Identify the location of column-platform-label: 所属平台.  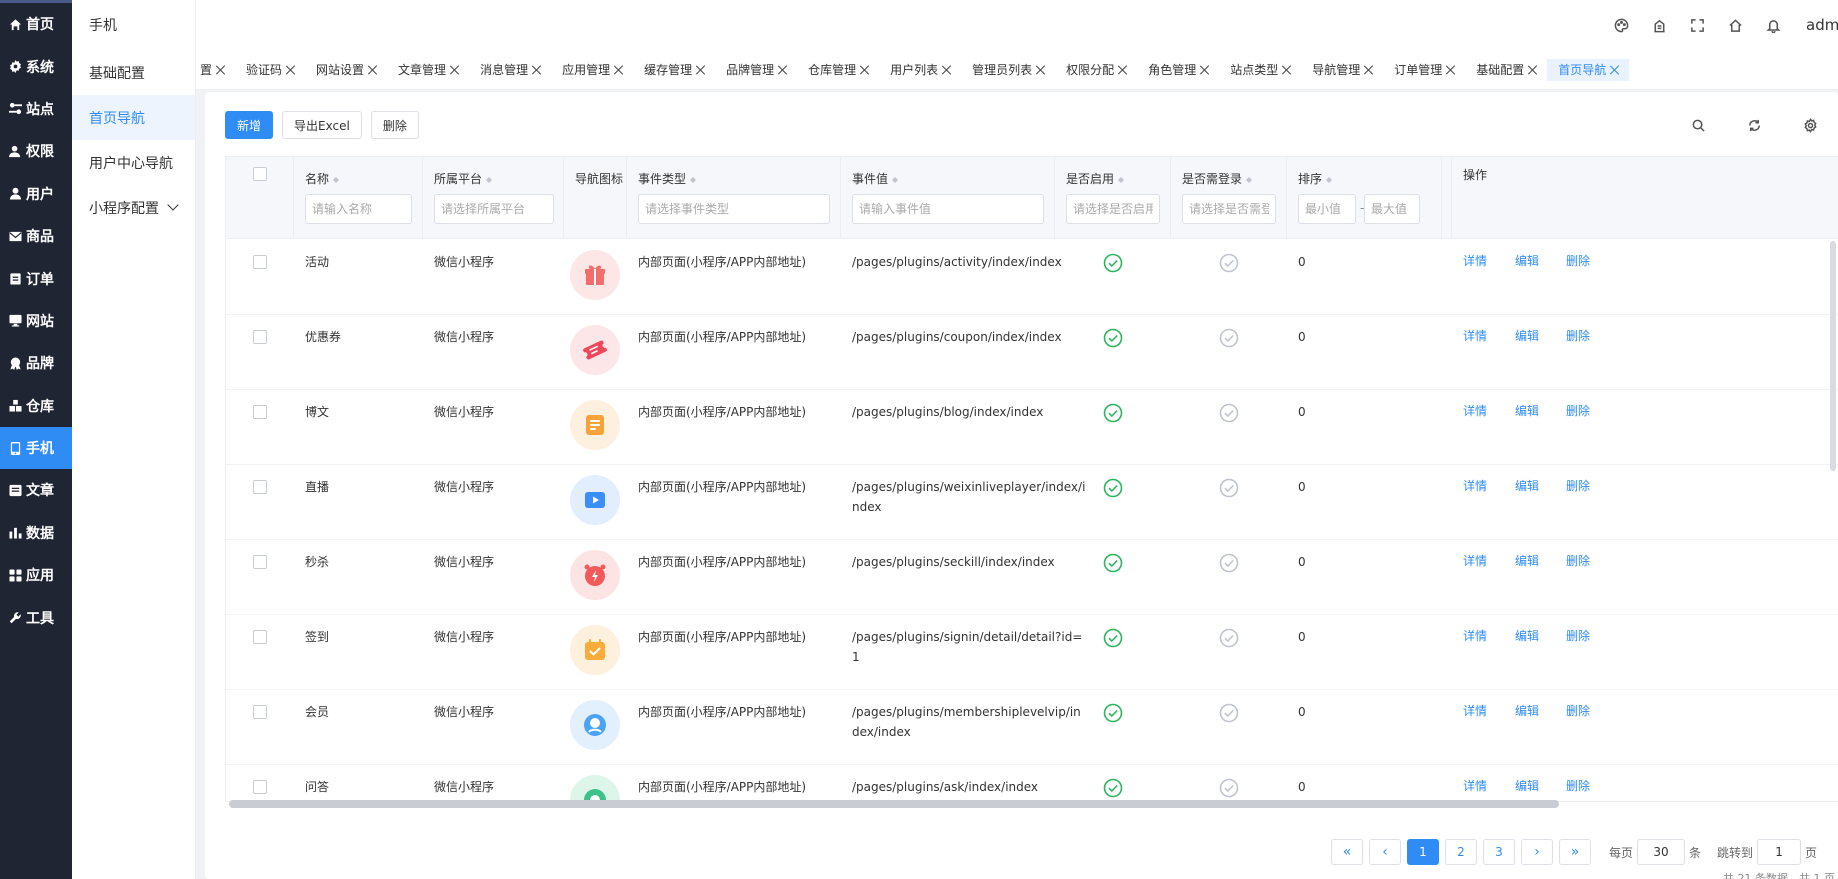
(463, 178).